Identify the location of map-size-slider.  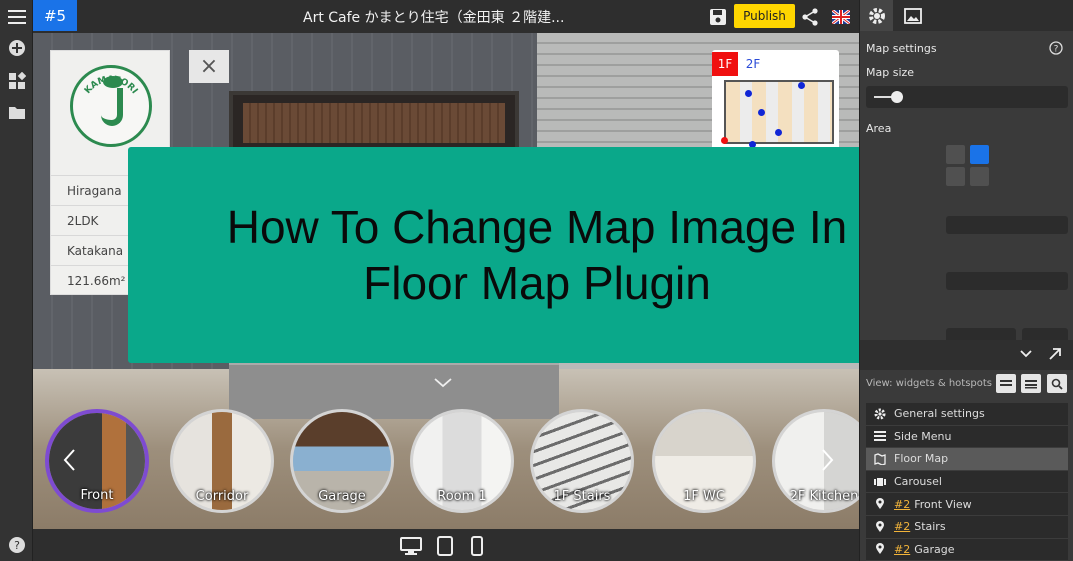
(967, 97).